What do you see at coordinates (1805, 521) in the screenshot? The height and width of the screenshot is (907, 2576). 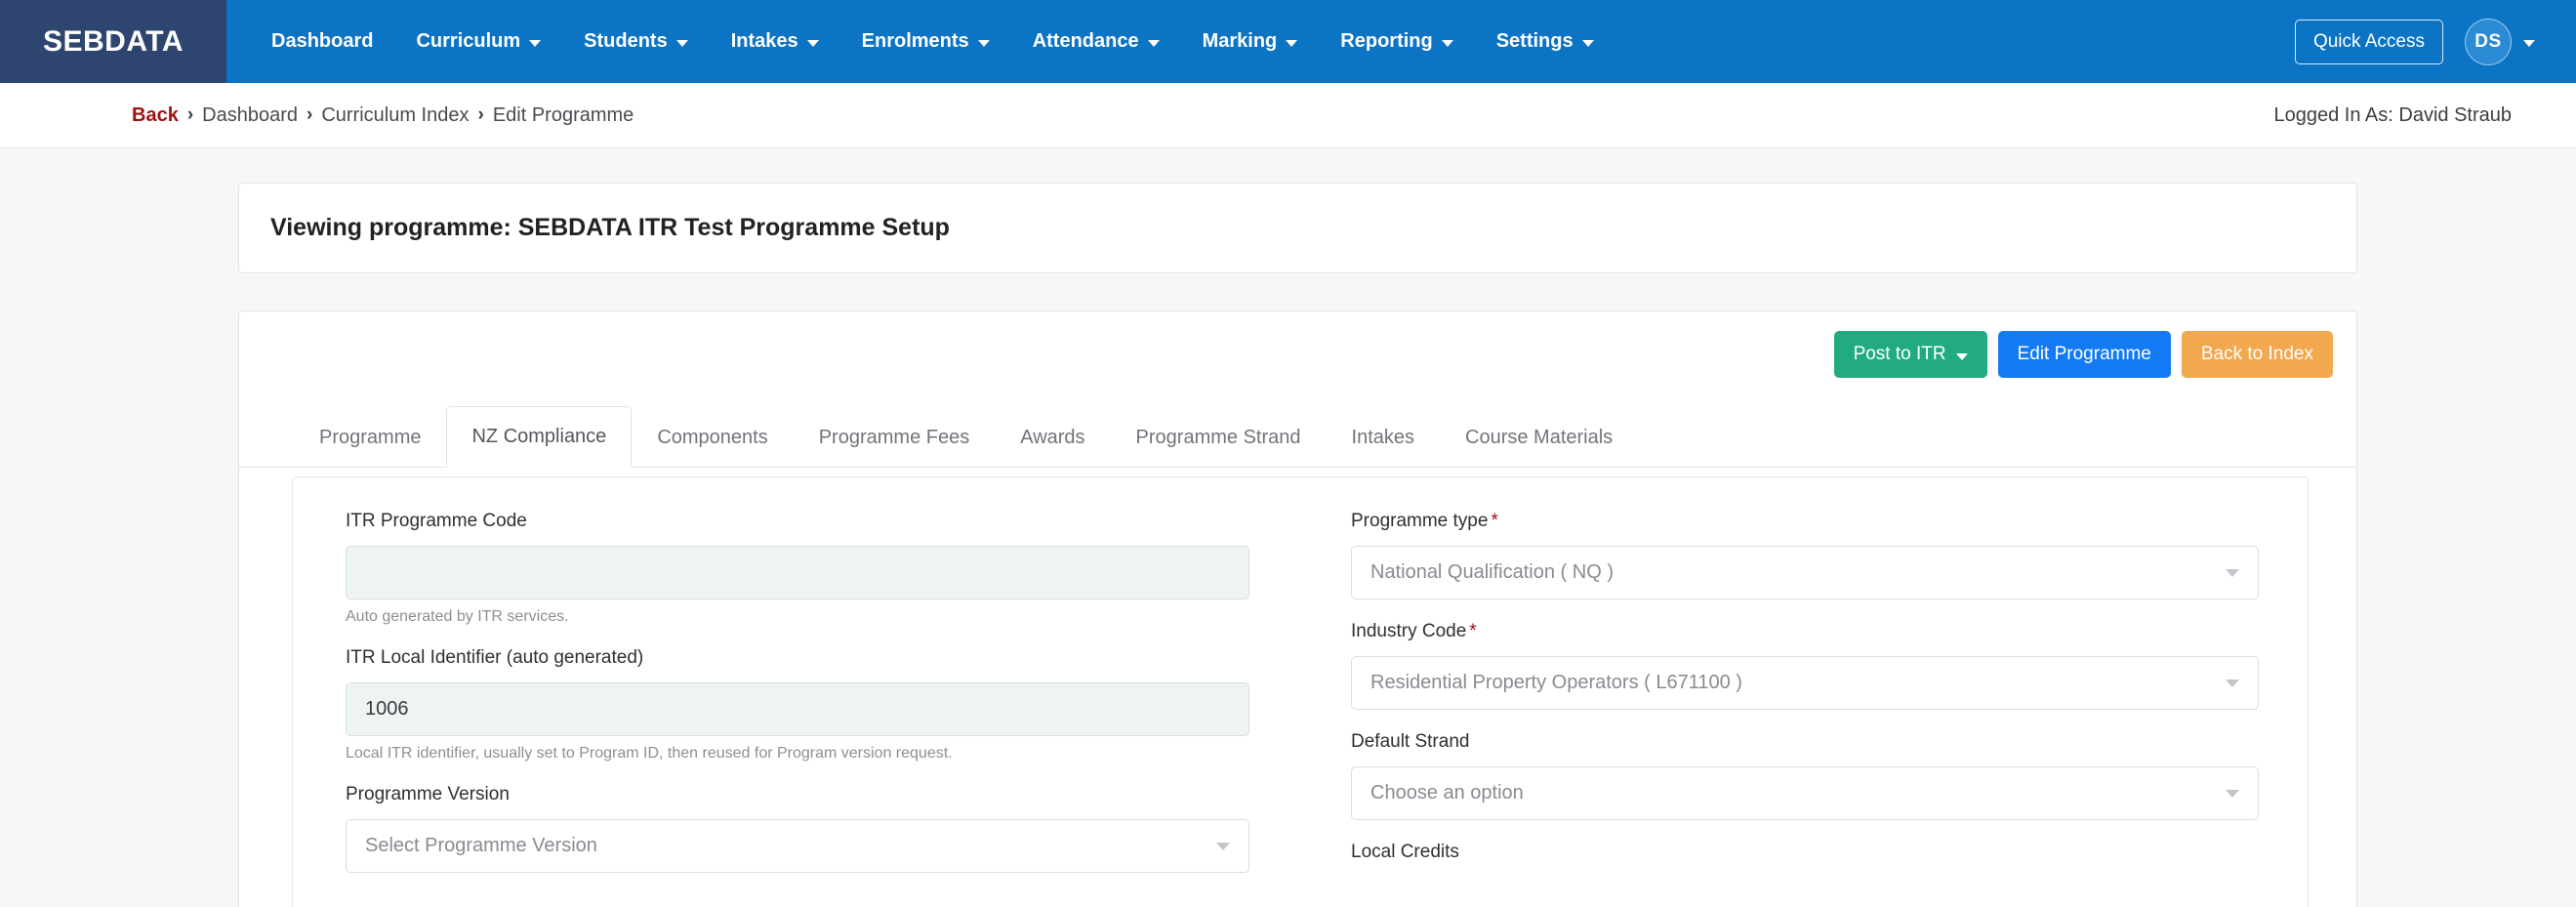 I see `programme-type-label: Programme type *` at bounding box center [1805, 521].